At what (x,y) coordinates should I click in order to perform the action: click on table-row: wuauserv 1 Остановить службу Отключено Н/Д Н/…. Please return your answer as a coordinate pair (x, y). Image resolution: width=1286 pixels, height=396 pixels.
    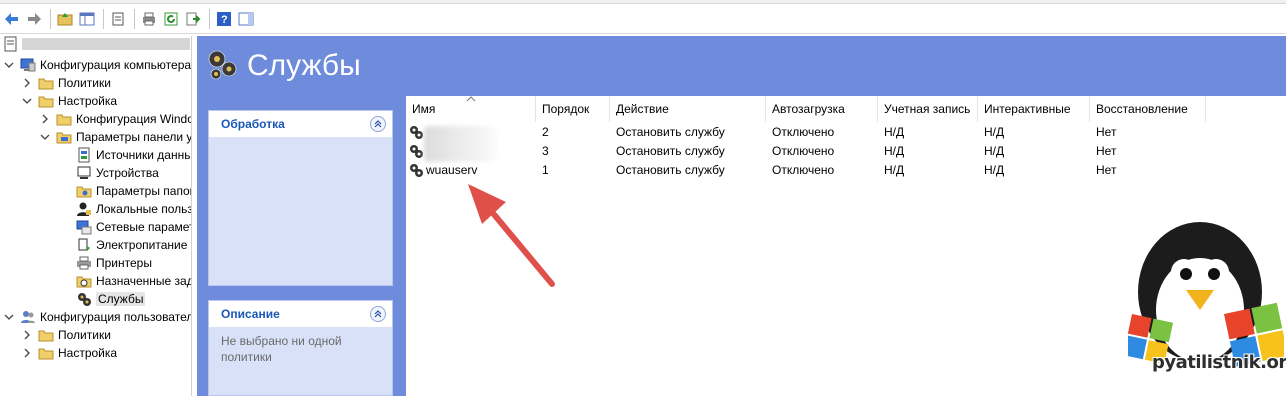
    Looking at the image, I should click on (846, 169).